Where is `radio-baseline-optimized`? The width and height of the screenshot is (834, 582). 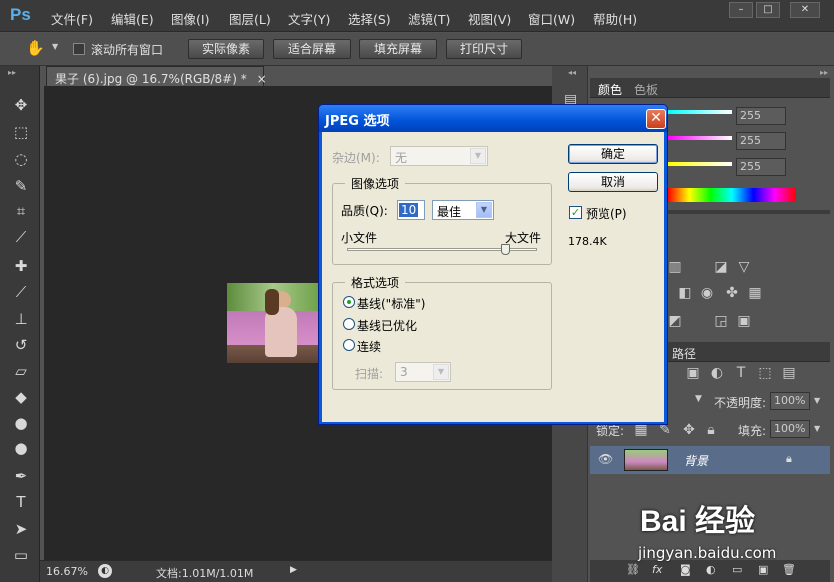 radio-baseline-optimized is located at coordinates (349, 324).